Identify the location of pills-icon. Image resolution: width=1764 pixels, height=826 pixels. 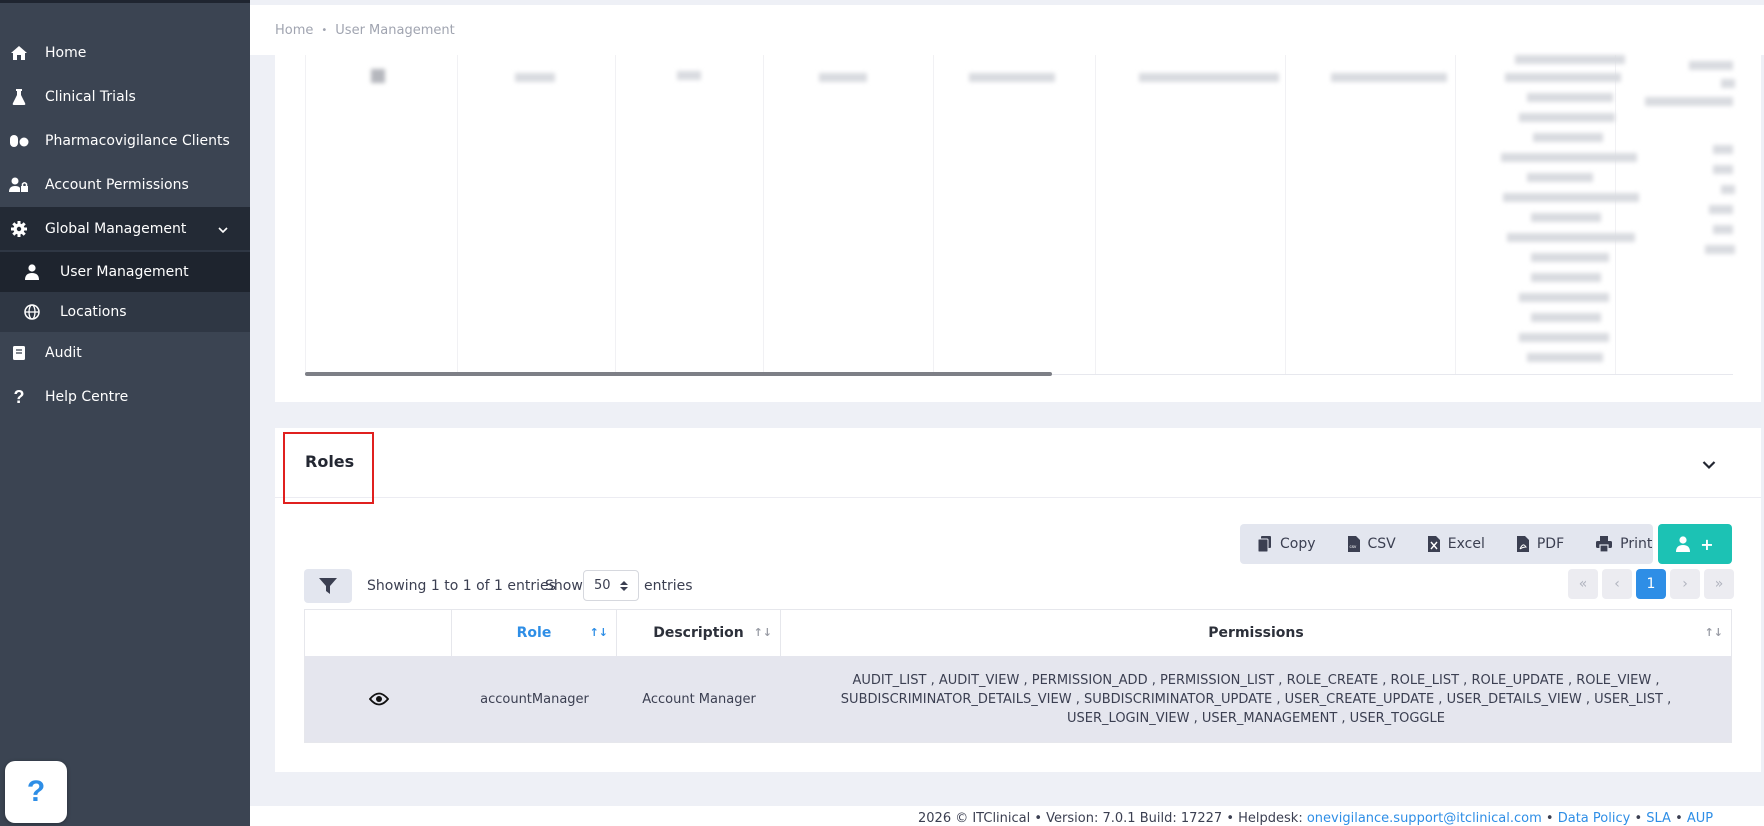
(19, 141).